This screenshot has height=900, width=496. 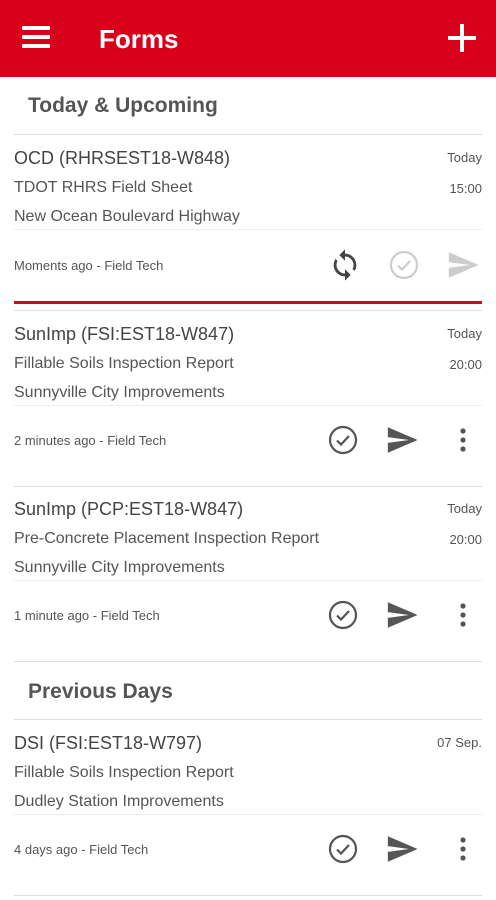 What do you see at coordinates (248, 38) in the screenshot?
I see `app-bar: Forms` at bounding box center [248, 38].